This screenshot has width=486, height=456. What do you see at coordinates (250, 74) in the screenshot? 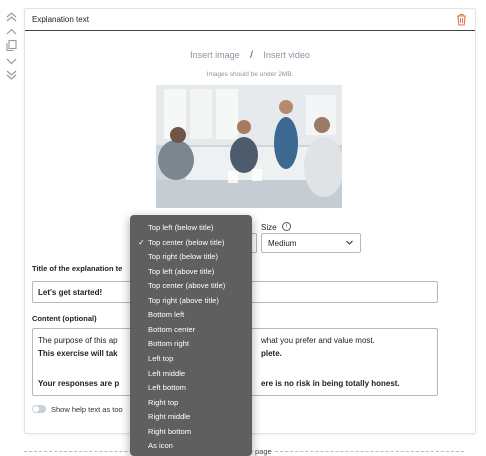
I see `image-size-hint: Images should be under 2MB.` at bounding box center [250, 74].